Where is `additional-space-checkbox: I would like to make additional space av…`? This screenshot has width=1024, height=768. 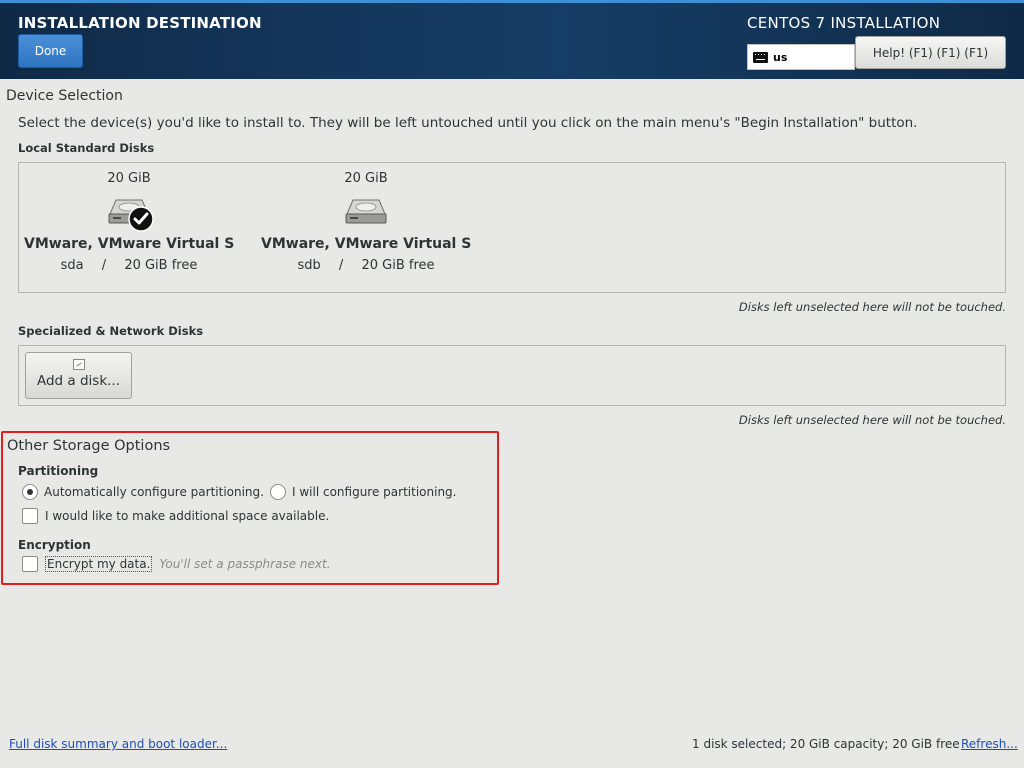 additional-space-checkbox: I would like to make additional space av… is located at coordinates (175, 516).